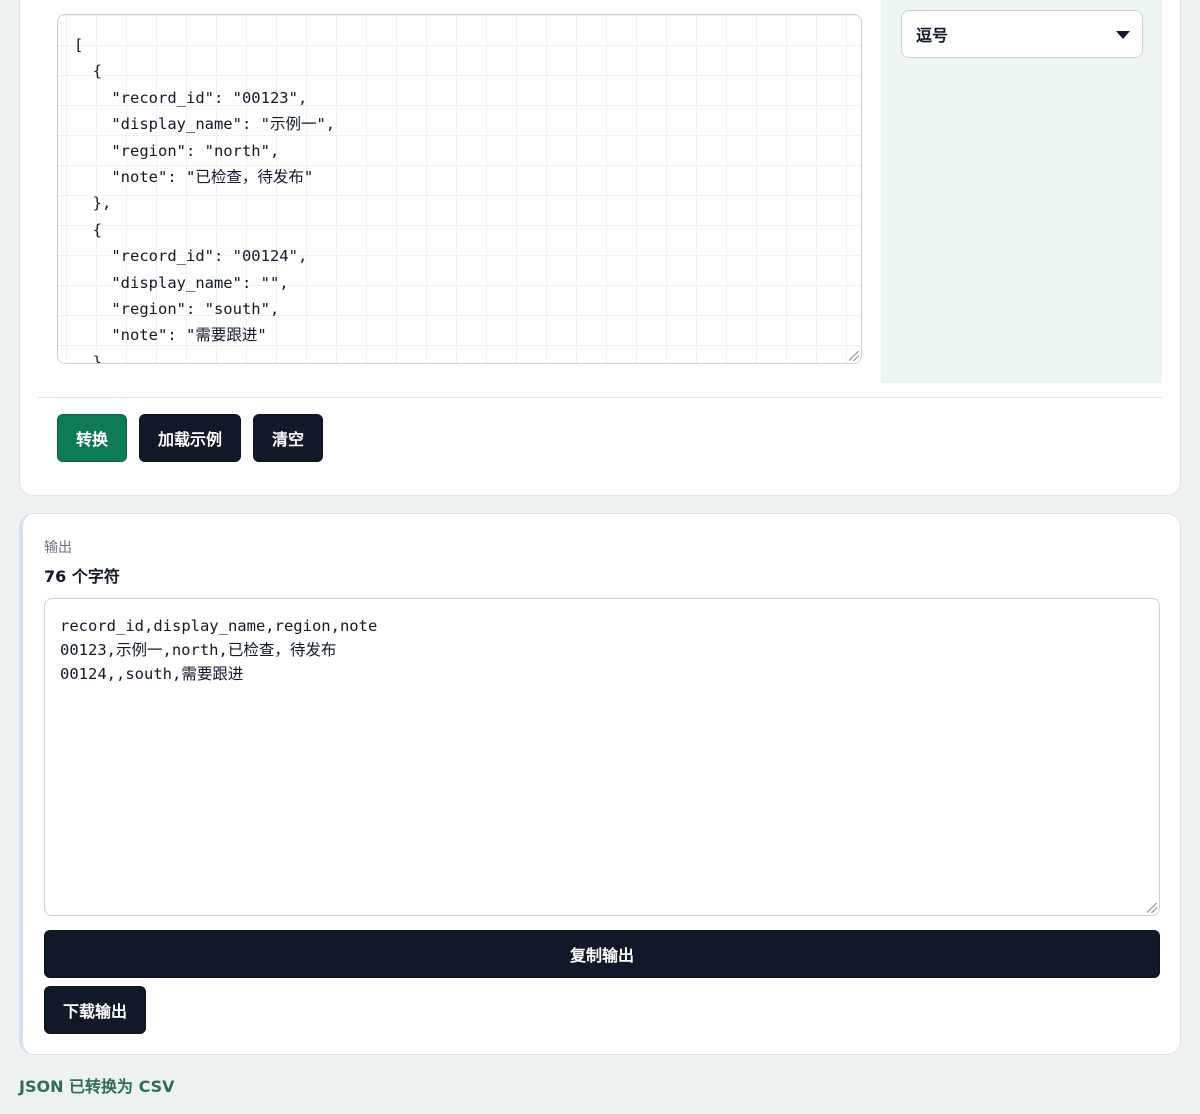  Describe the element at coordinates (600, 397) in the screenshot. I see `divider` at that location.